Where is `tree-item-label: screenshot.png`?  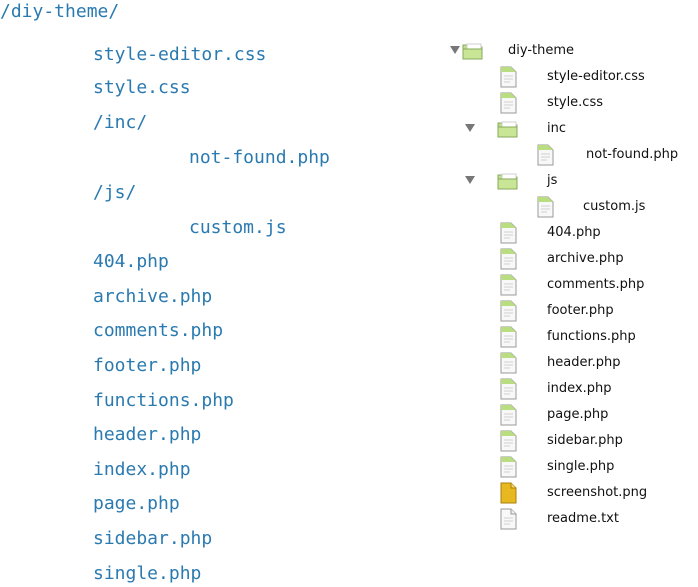 tree-item-label: screenshot.png is located at coordinates (597, 492).